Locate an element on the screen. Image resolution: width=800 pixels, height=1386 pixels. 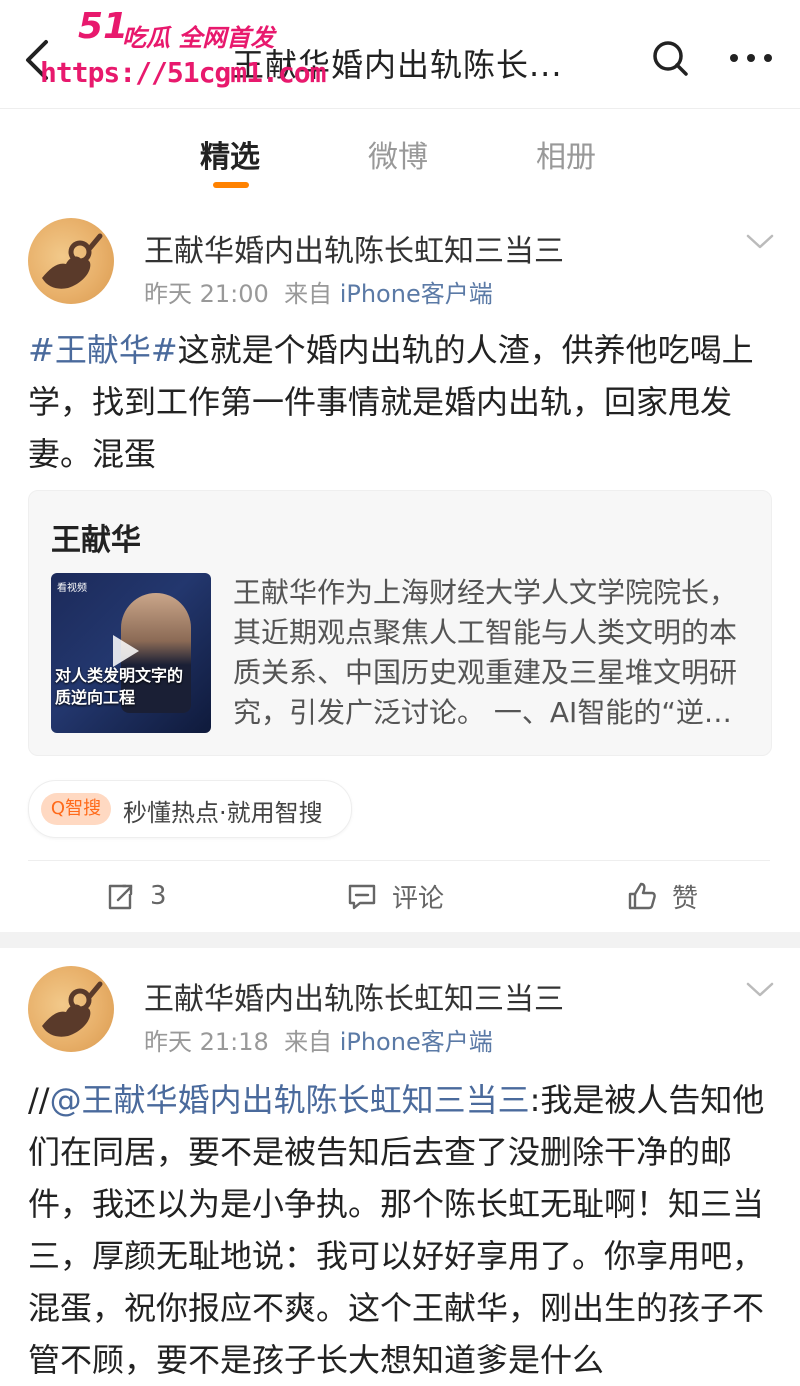
tab-album: 相册 is located at coordinates (566, 154).